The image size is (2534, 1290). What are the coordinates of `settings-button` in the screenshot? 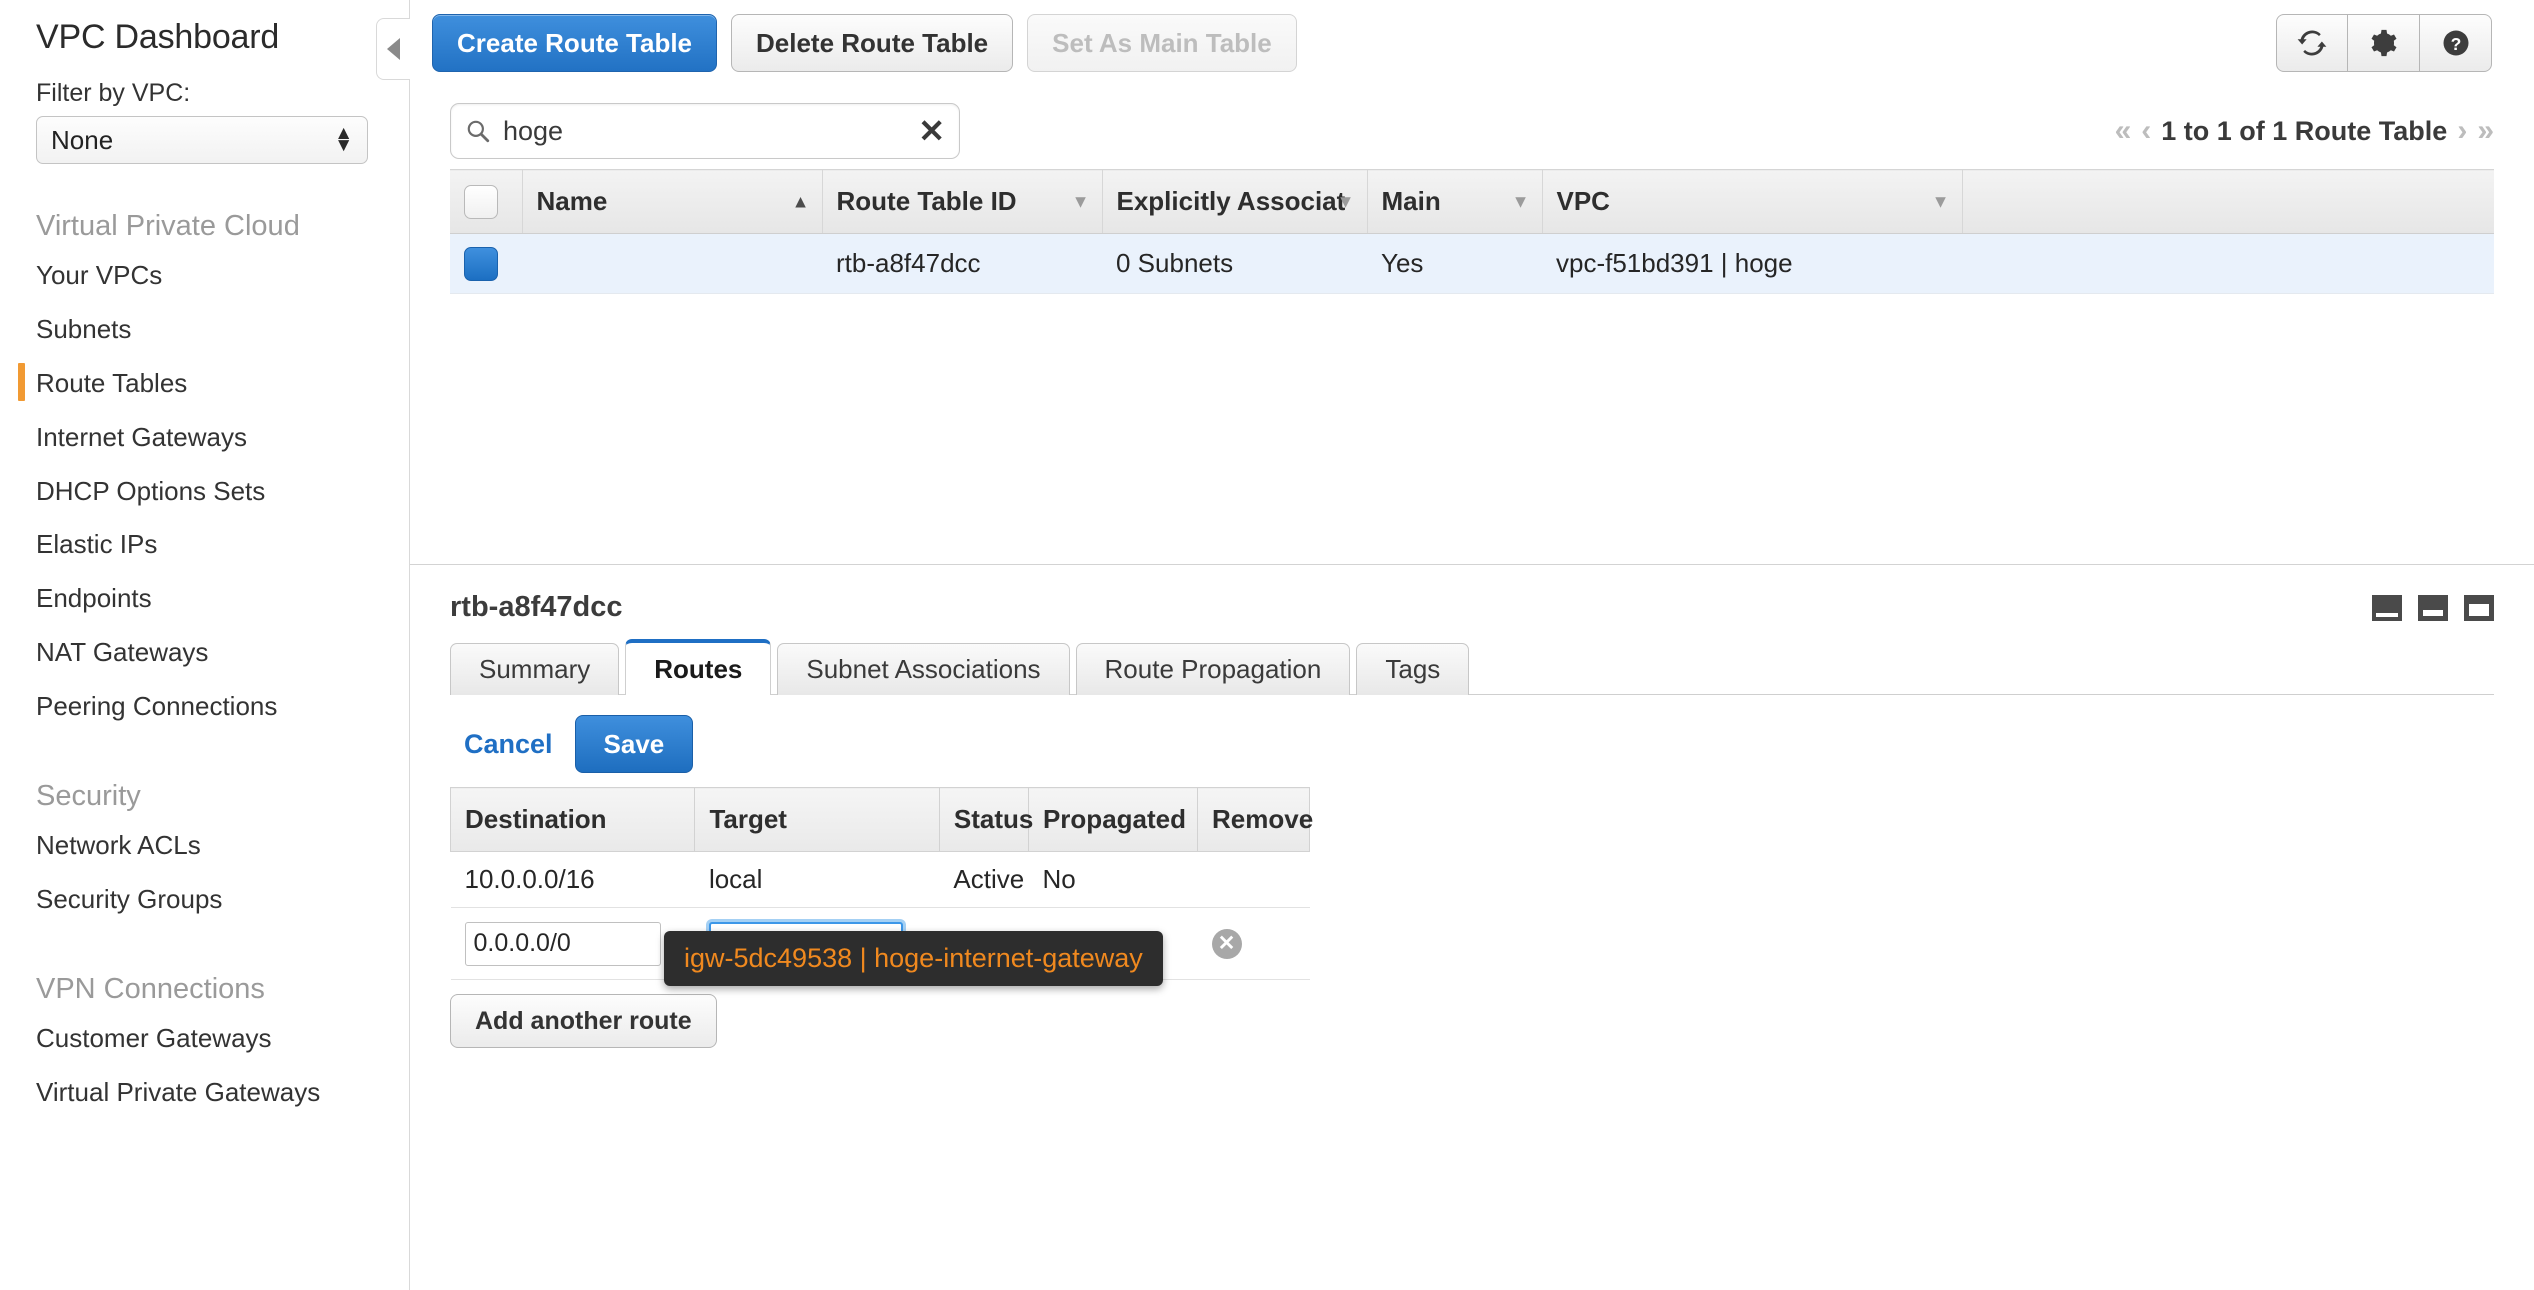 It's located at (2384, 43).